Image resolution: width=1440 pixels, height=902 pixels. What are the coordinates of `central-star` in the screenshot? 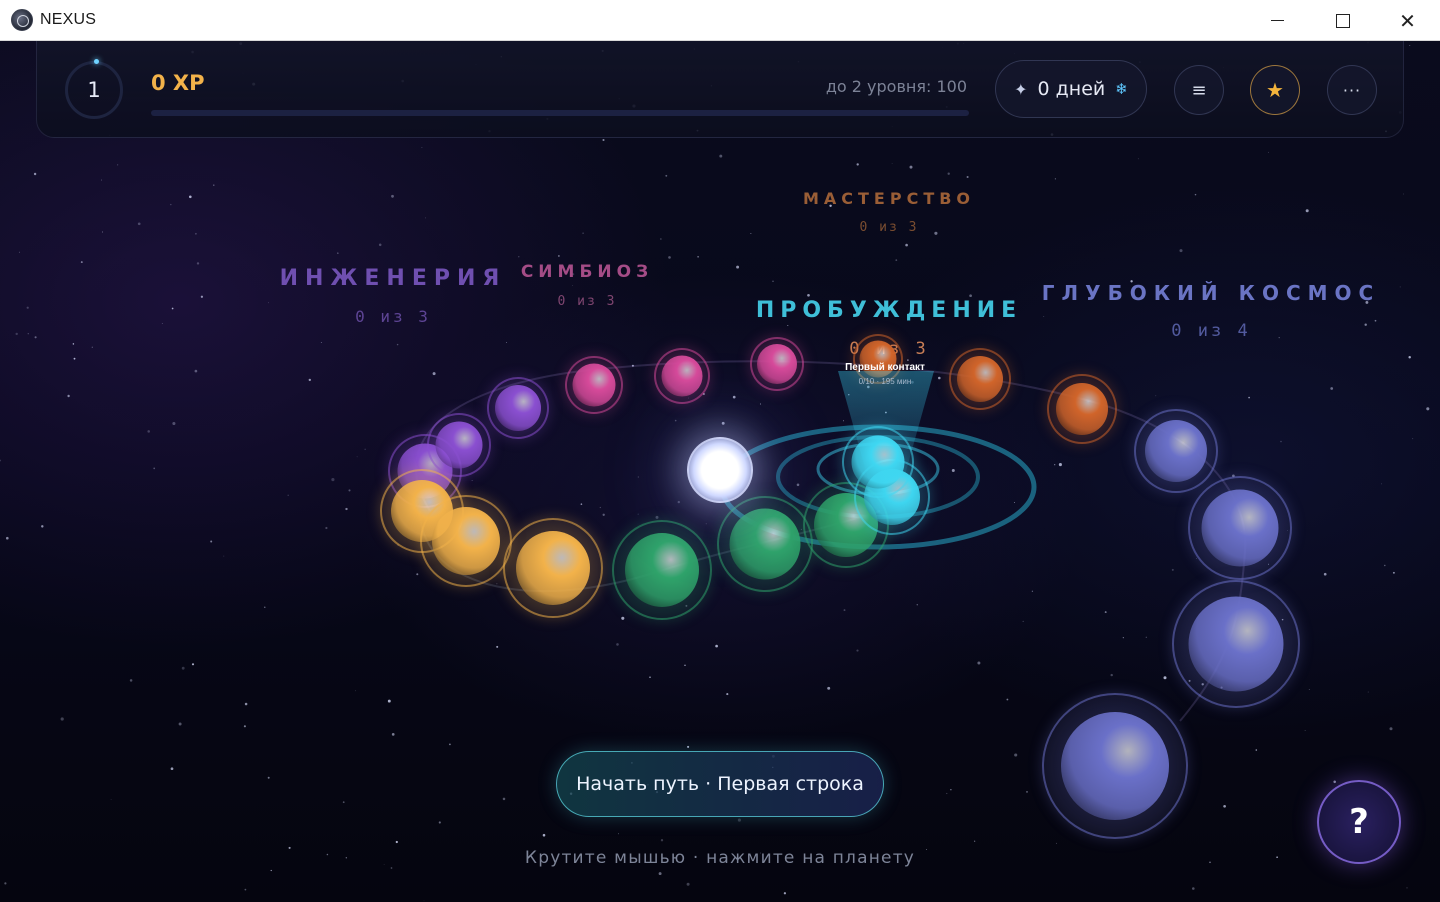 It's located at (720, 470).